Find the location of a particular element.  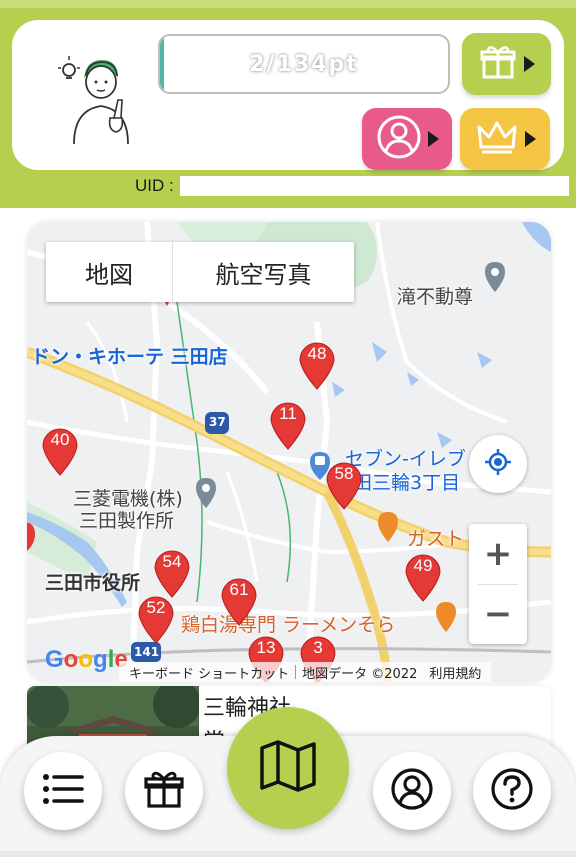

map-marker: 40 is located at coordinates (60, 450).